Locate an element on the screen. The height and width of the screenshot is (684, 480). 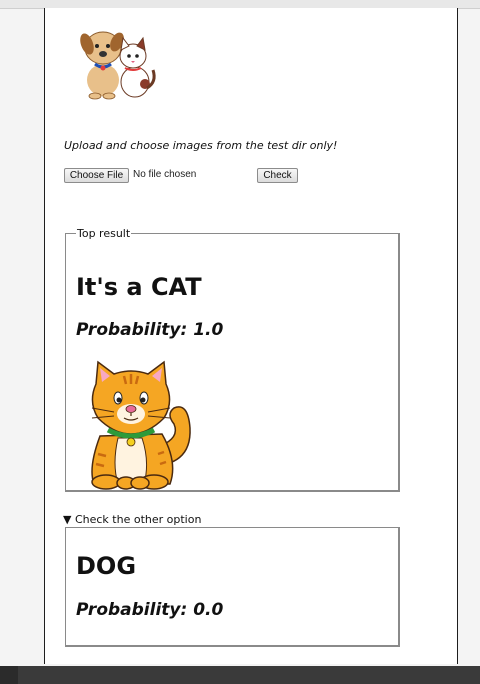
top-result-legend: Top result is located at coordinates (104, 233).